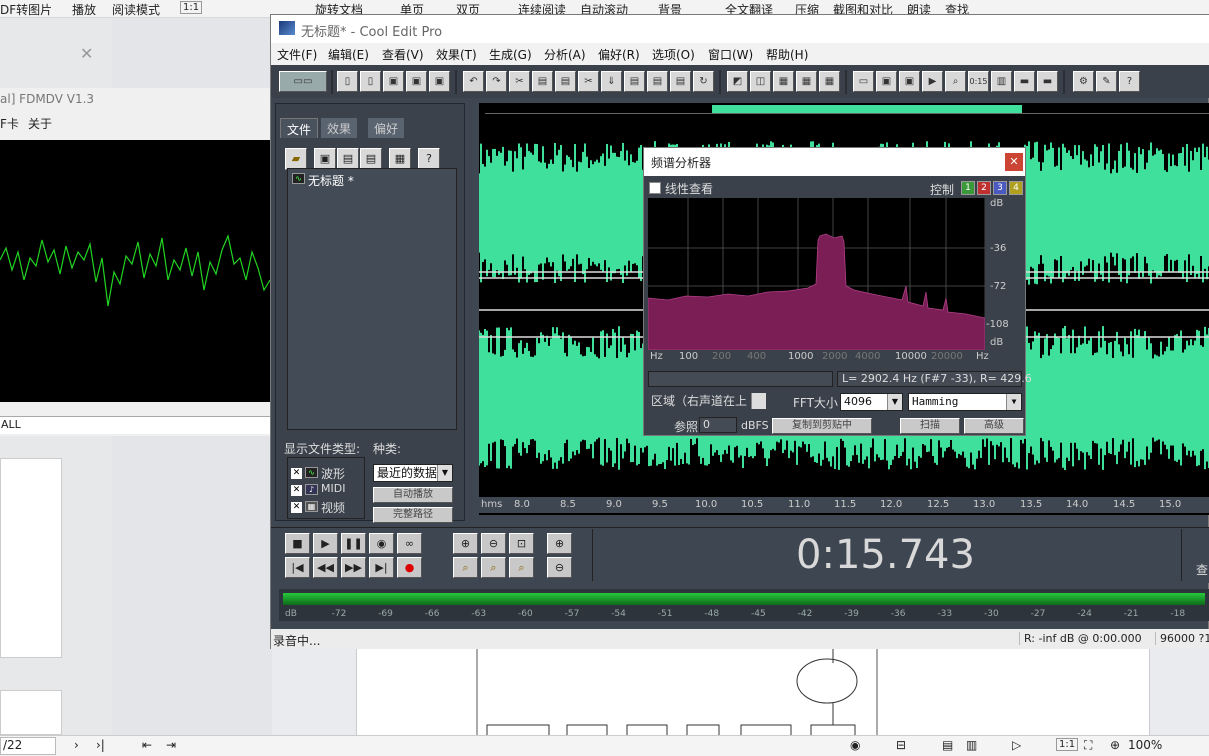 The image size is (1209, 756). I want to click on organizer-icon: ▭, so click(863, 81).